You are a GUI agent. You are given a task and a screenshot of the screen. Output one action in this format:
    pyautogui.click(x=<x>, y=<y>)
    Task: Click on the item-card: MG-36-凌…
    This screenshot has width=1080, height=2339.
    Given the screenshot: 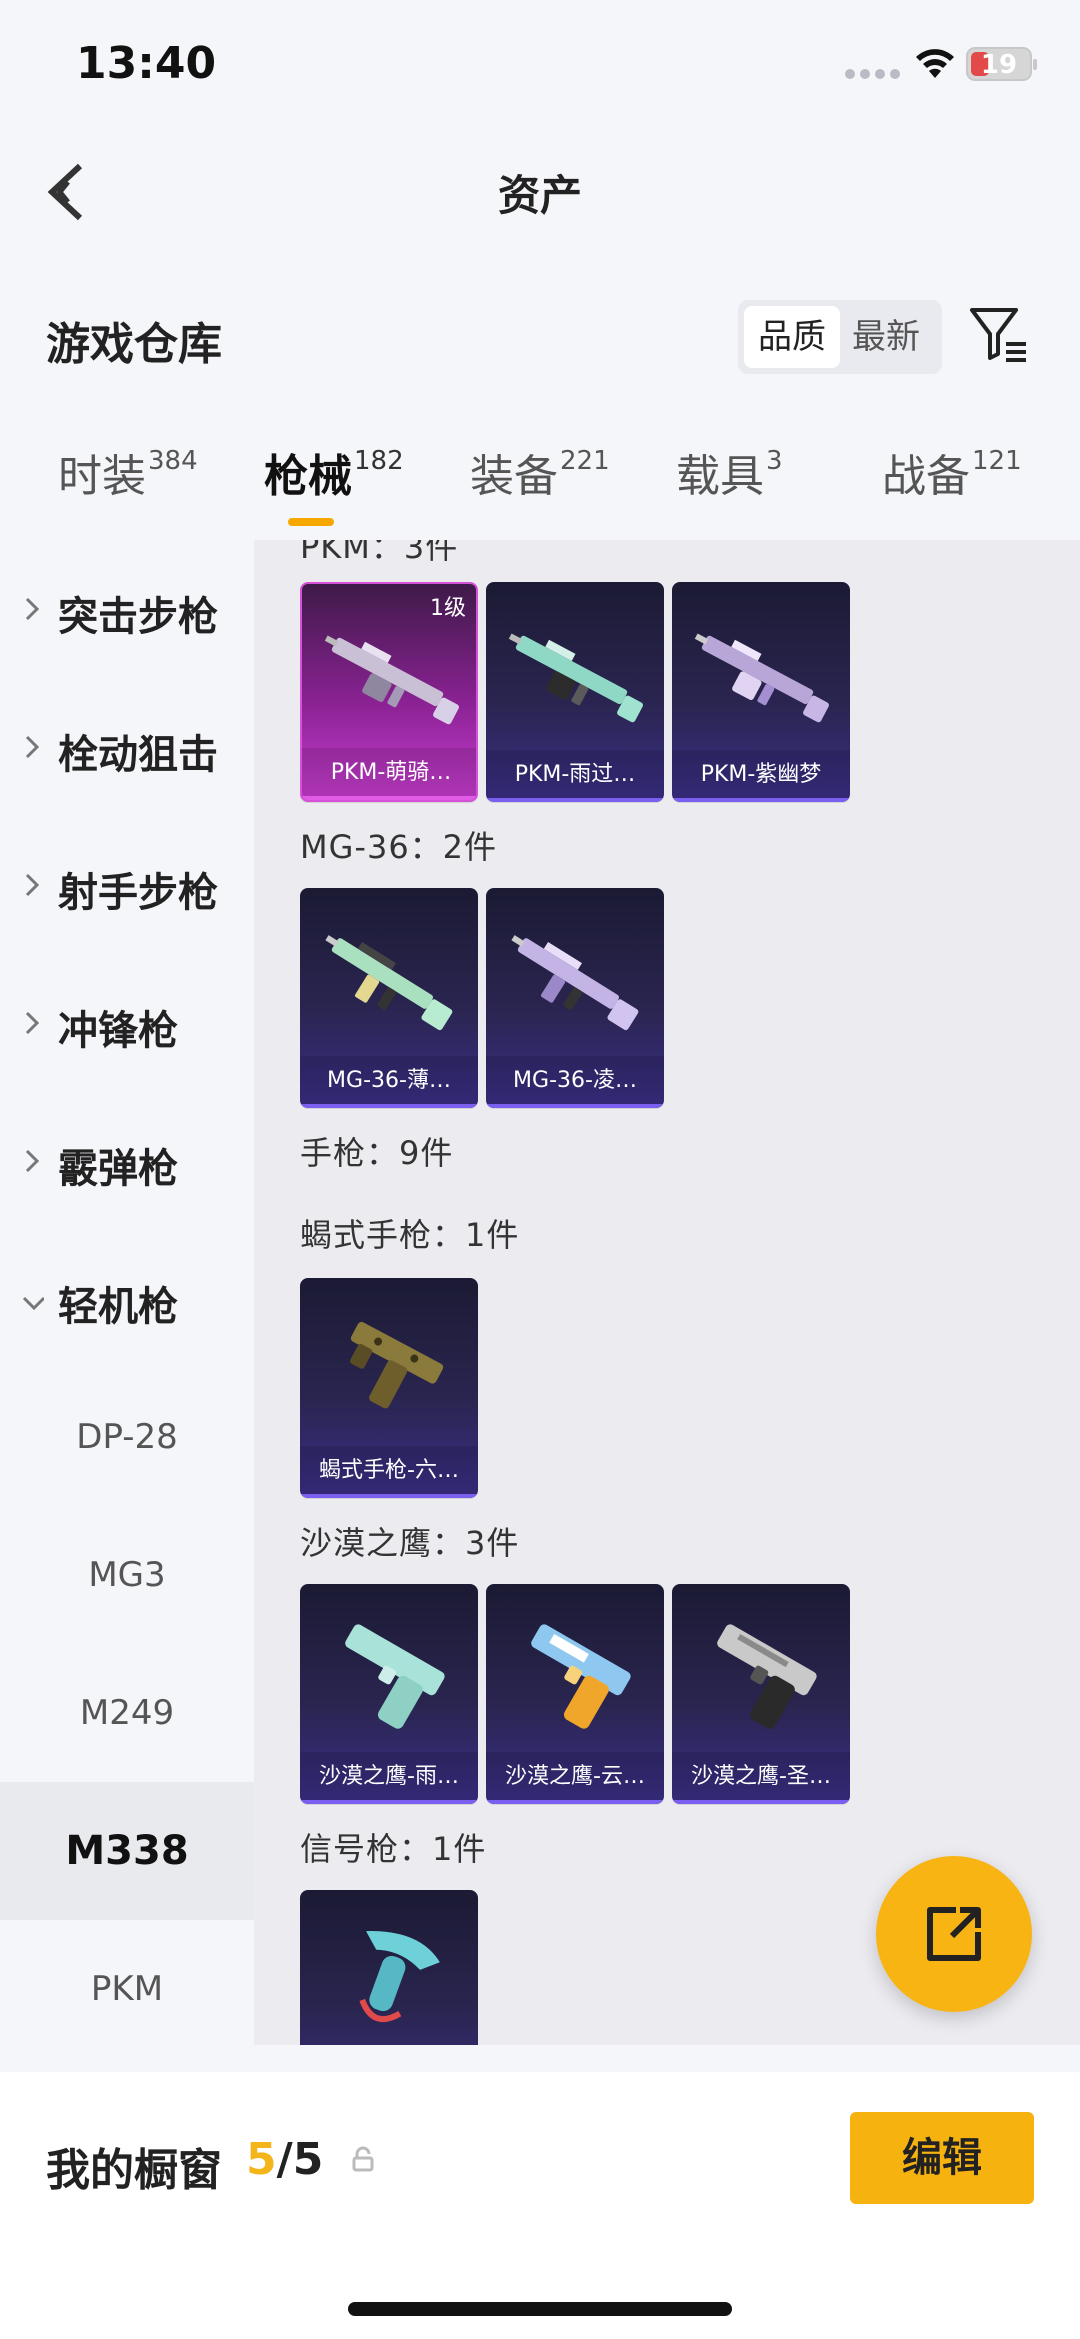 What is the action you would take?
    pyautogui.click(x=575, y=998)
    